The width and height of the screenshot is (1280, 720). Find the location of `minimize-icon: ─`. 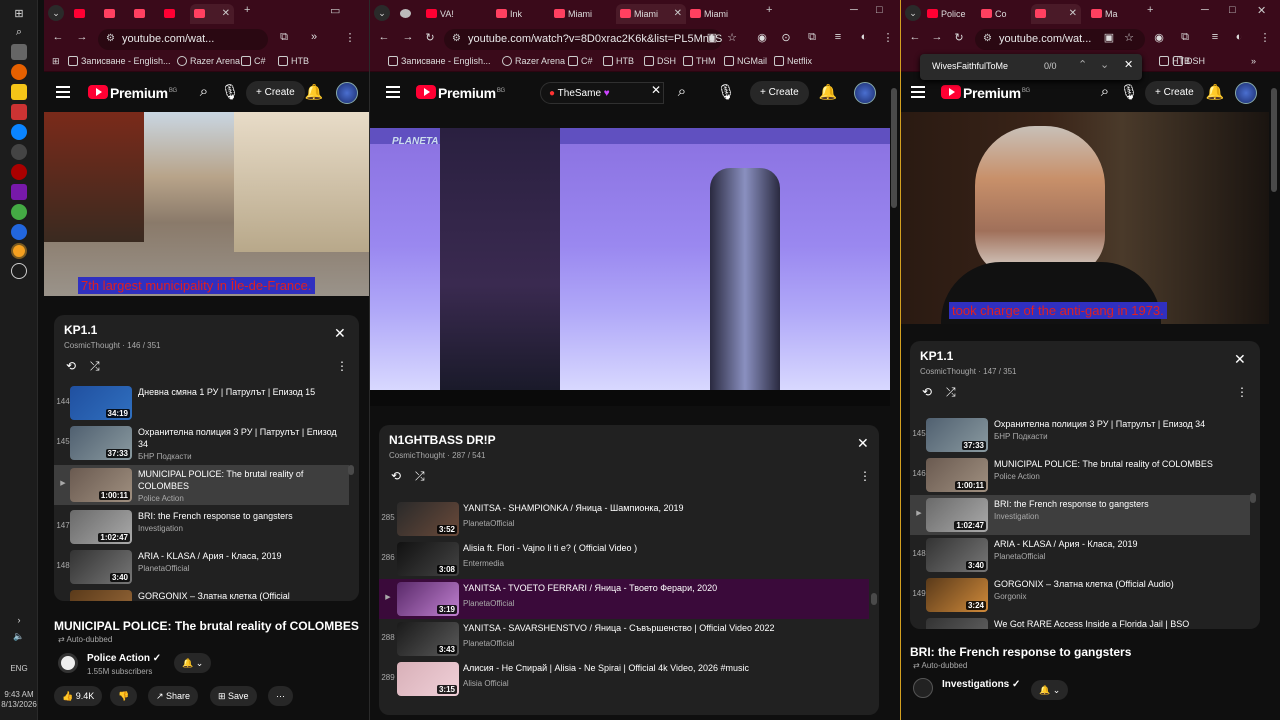

minimize-icon: ─ is located at coordinates (1205, 10).